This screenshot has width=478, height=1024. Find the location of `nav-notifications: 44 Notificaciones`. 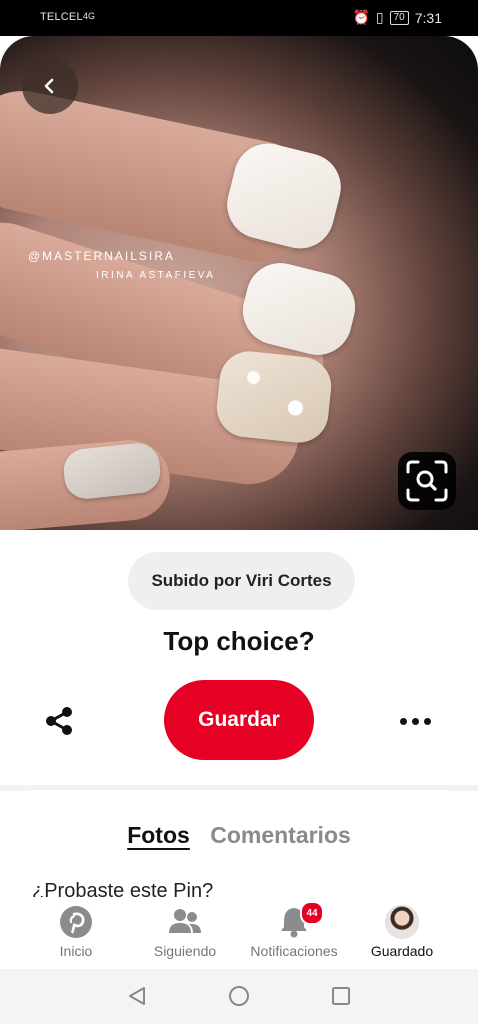

nav-notifications: 44 Notificaciones is located at coordinates (294, 930).